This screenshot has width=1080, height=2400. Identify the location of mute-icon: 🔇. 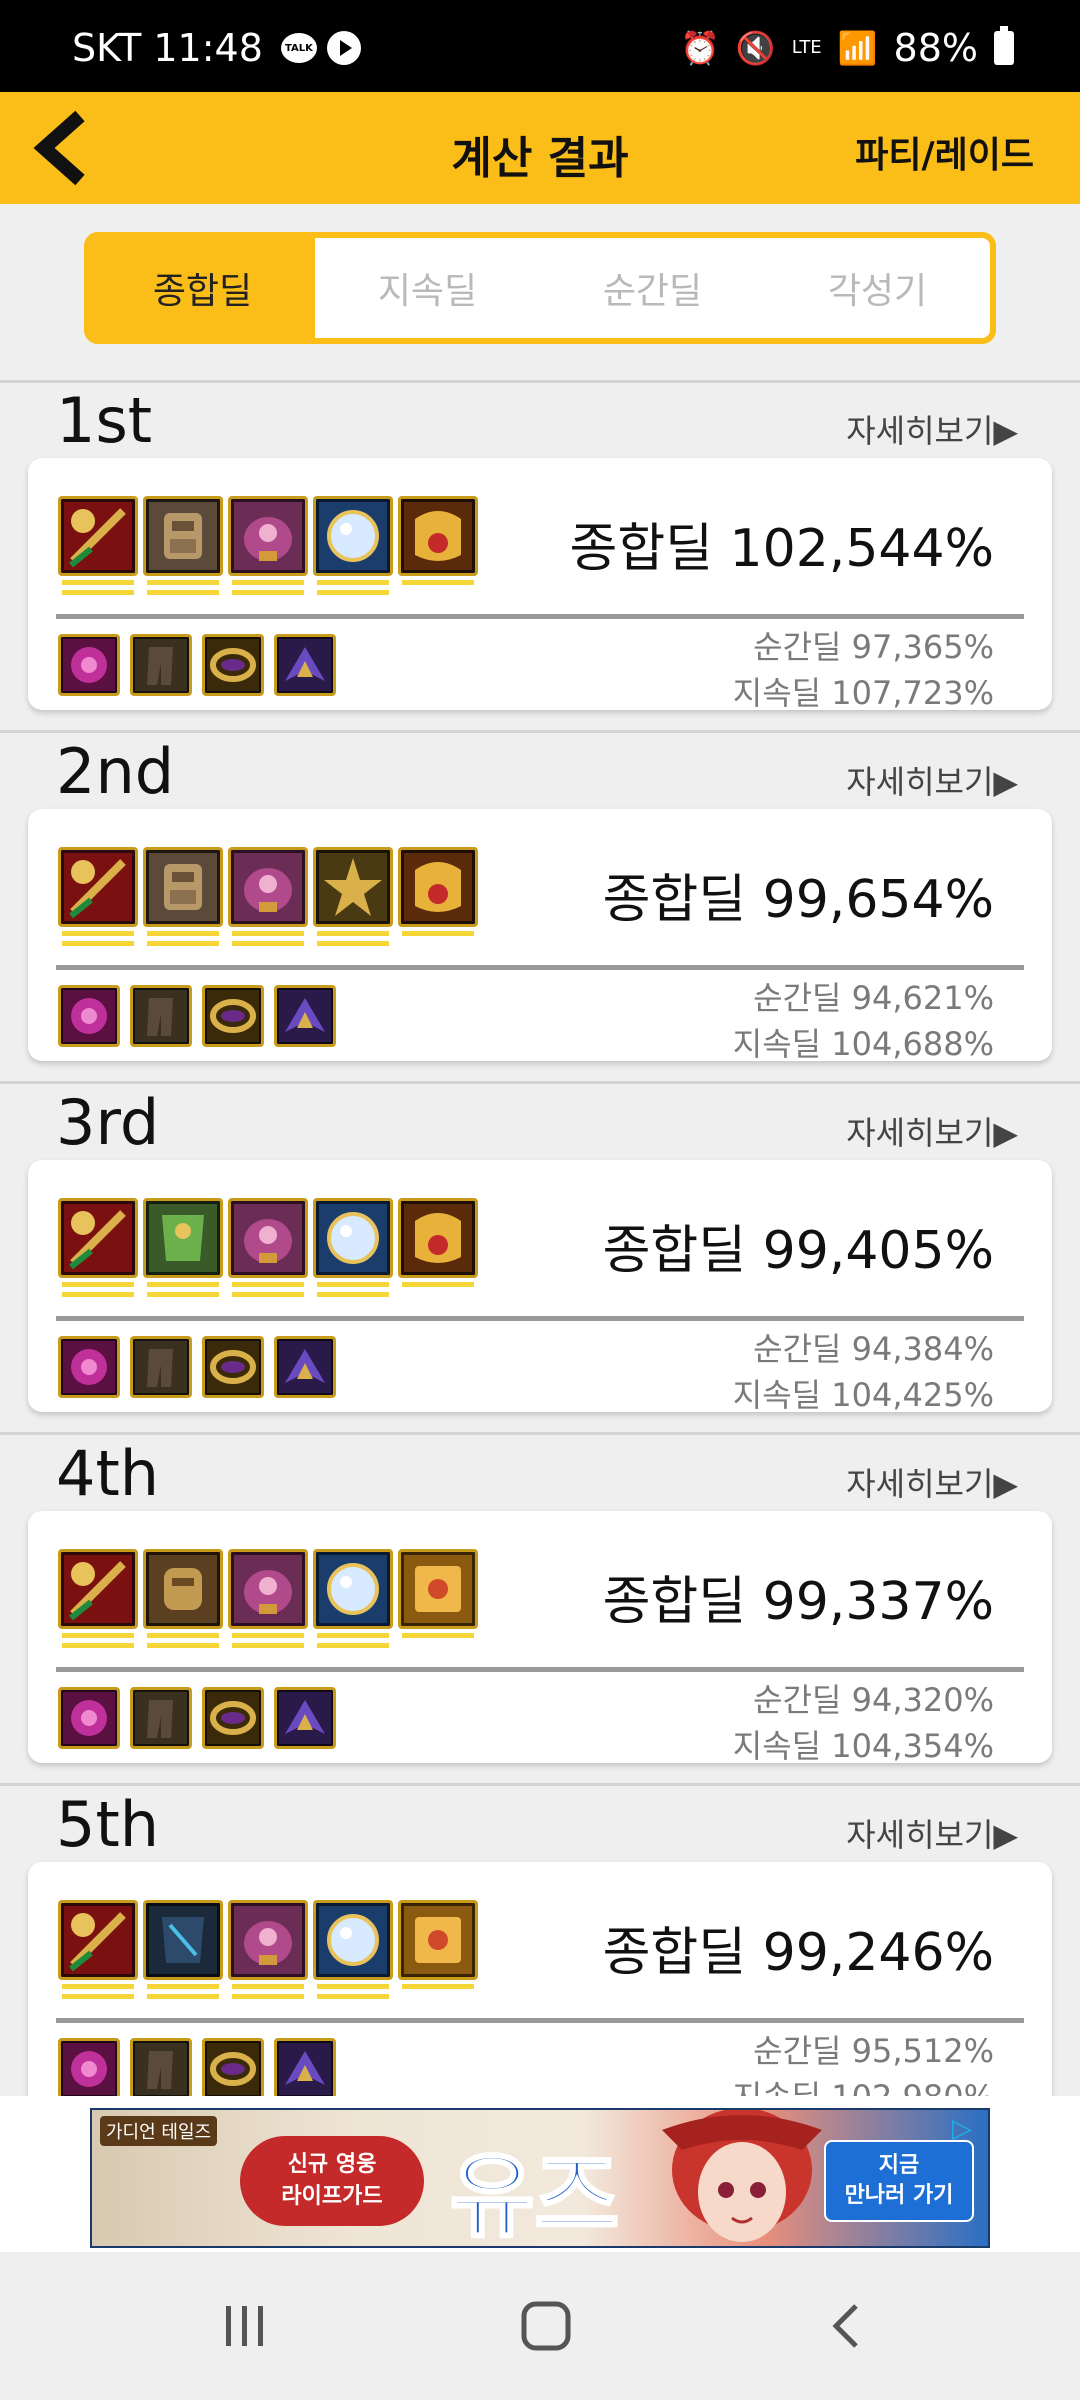
(755, 48).